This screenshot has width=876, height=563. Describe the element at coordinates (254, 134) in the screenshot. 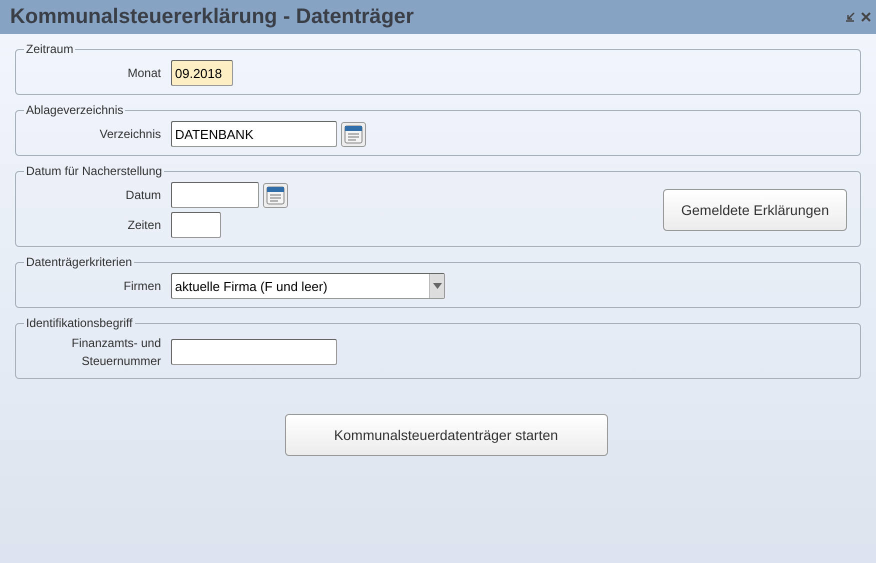

I see `input-field: DATENBANK` at that location.